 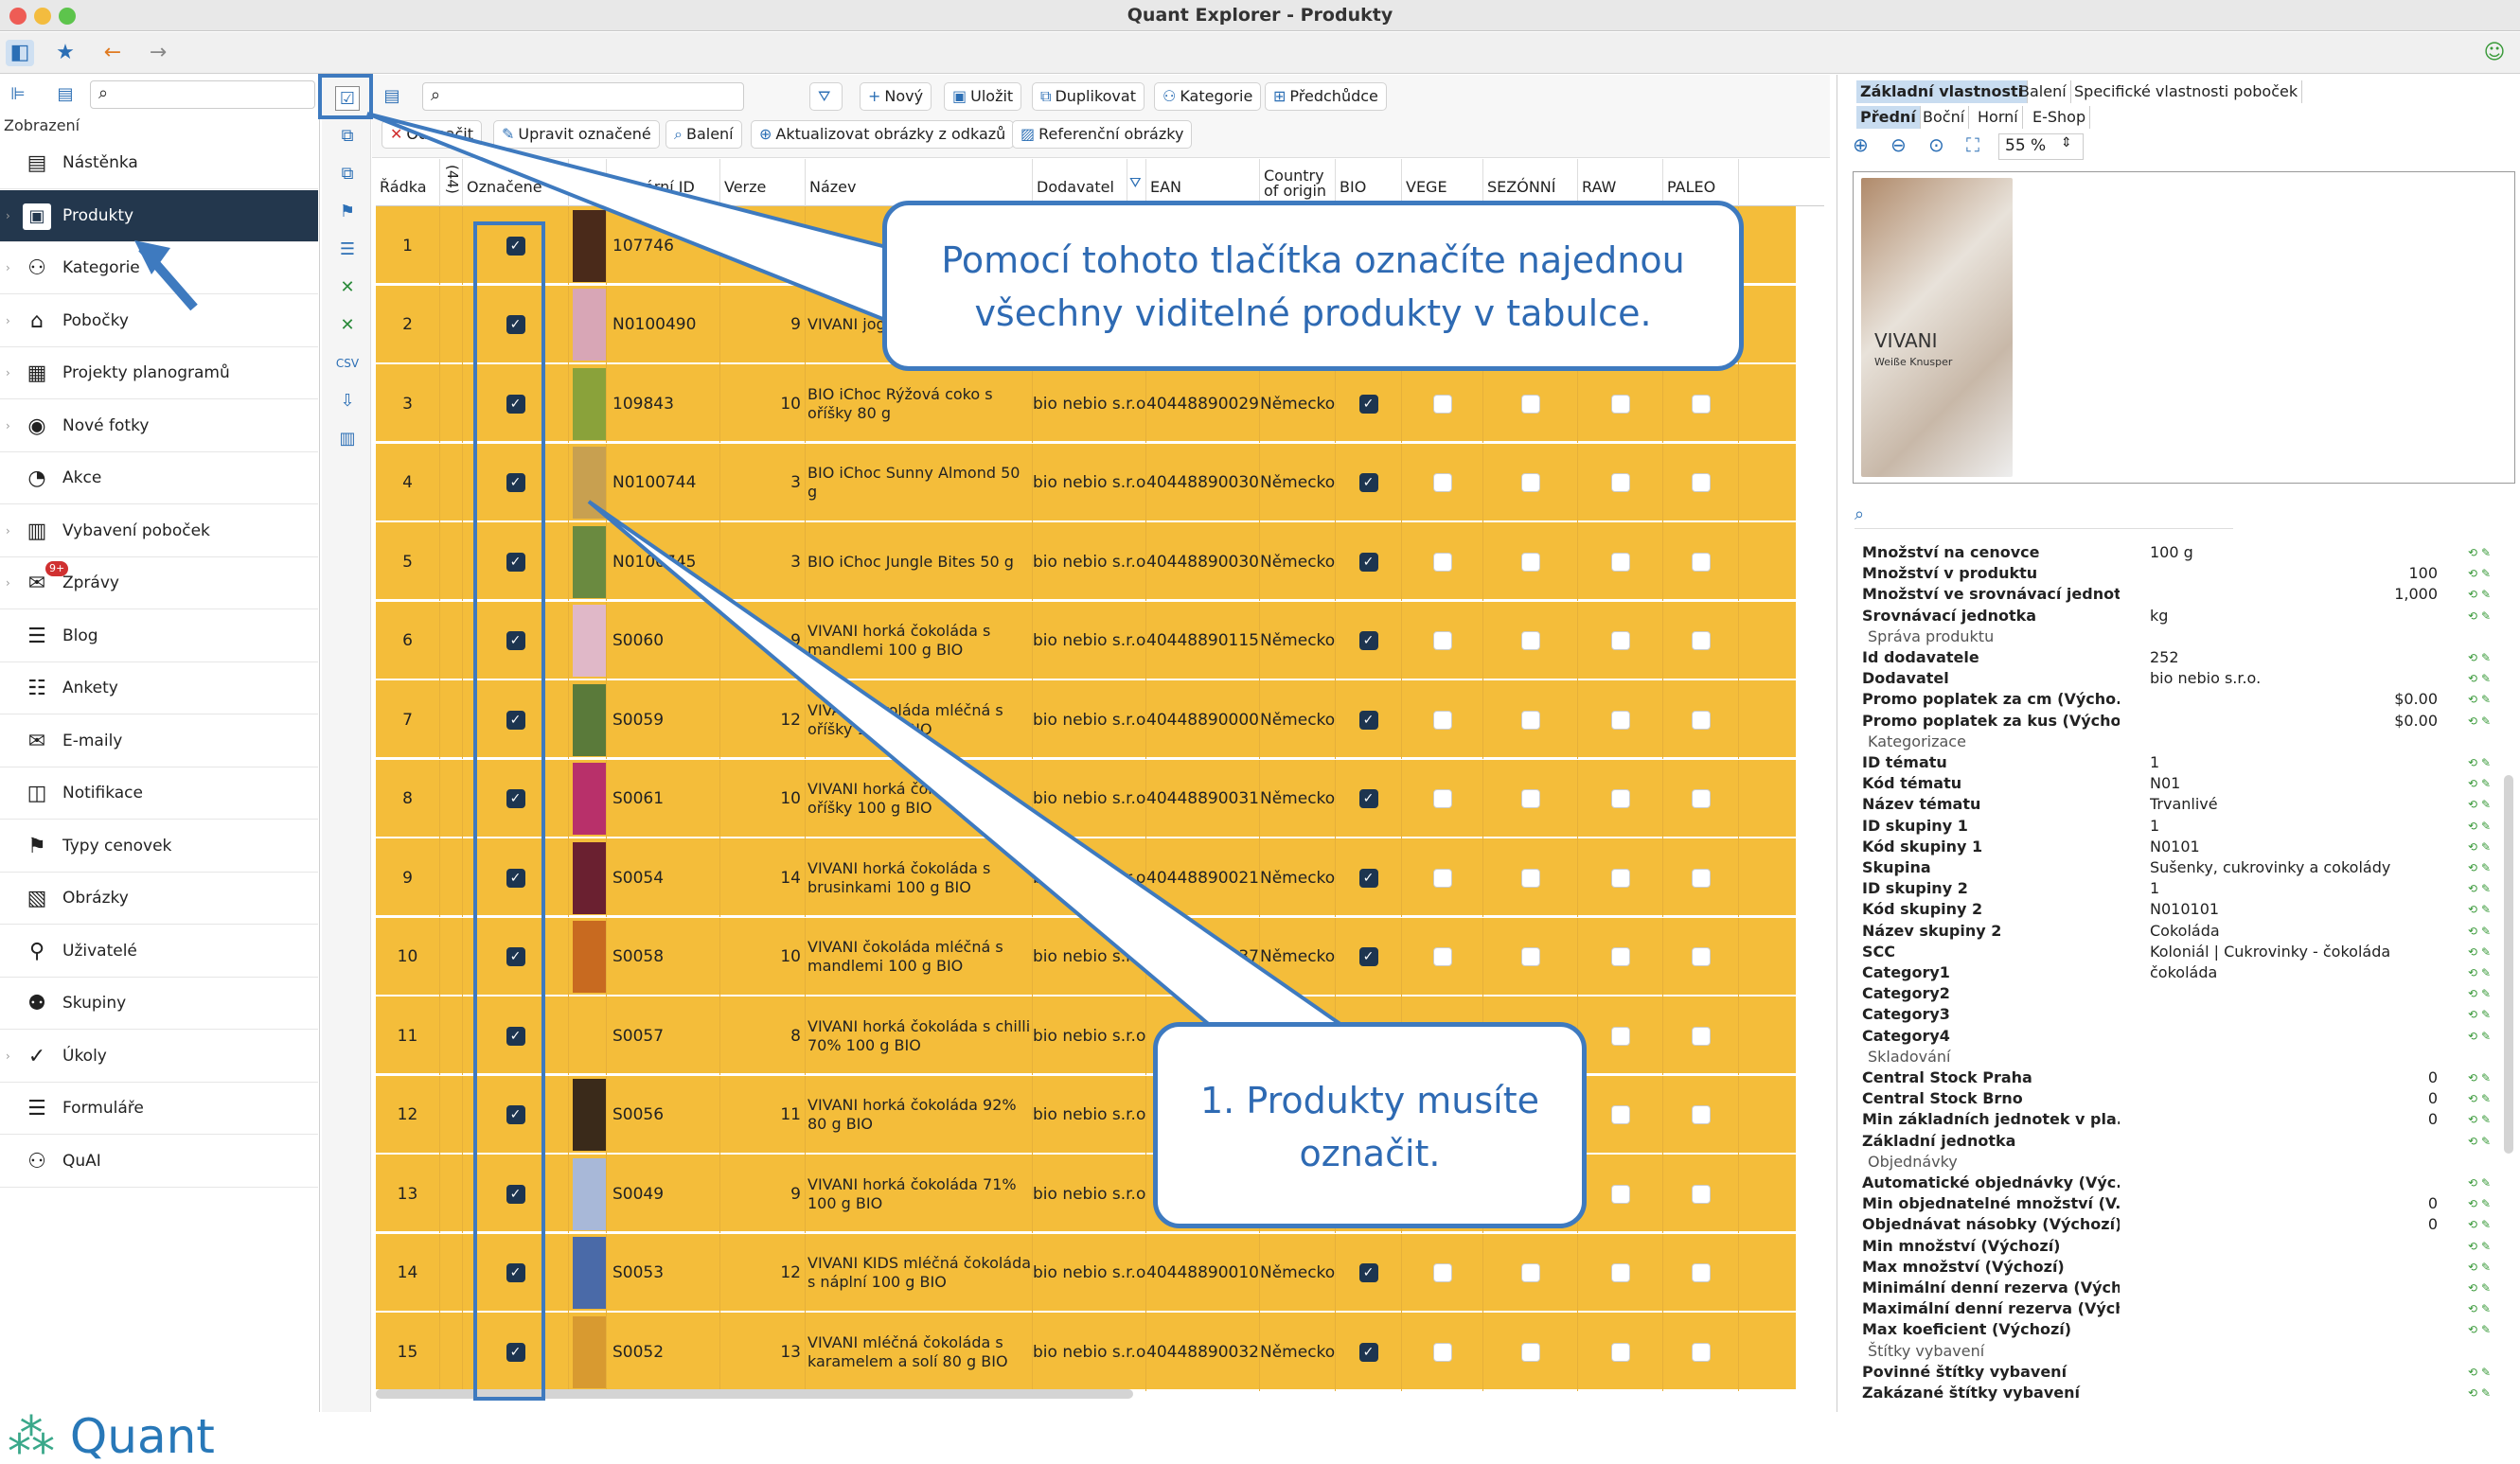 What do you see at coordinates (347, 174) in the screenshot?
I see `copy2-icon: ⧉` at bounding box center [347, 174].